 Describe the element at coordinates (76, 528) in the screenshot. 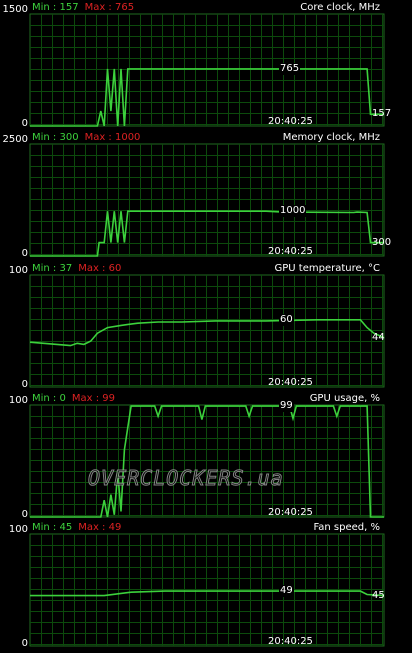

I see `min-max-labels: Min : 45 Max : 49` at that location.